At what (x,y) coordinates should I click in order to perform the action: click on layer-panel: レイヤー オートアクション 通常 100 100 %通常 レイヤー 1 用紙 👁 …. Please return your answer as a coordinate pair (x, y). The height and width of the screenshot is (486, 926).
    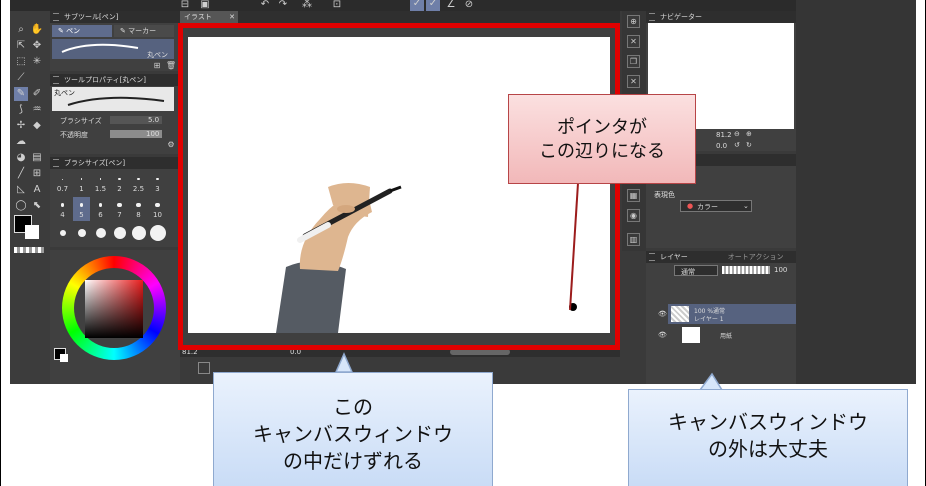
    Looking at the image, I should click on (721, 317).